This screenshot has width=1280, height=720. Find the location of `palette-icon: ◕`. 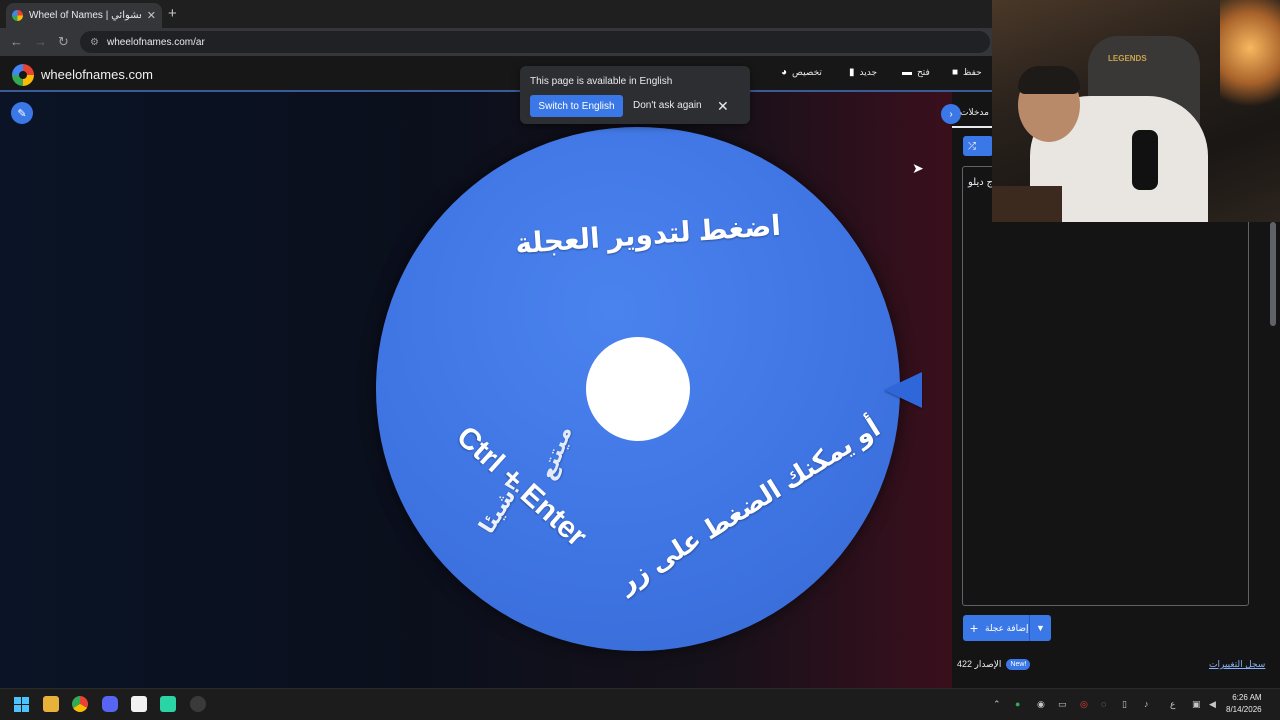

palette-icon: ◕ is located at coordinates (784, 72).